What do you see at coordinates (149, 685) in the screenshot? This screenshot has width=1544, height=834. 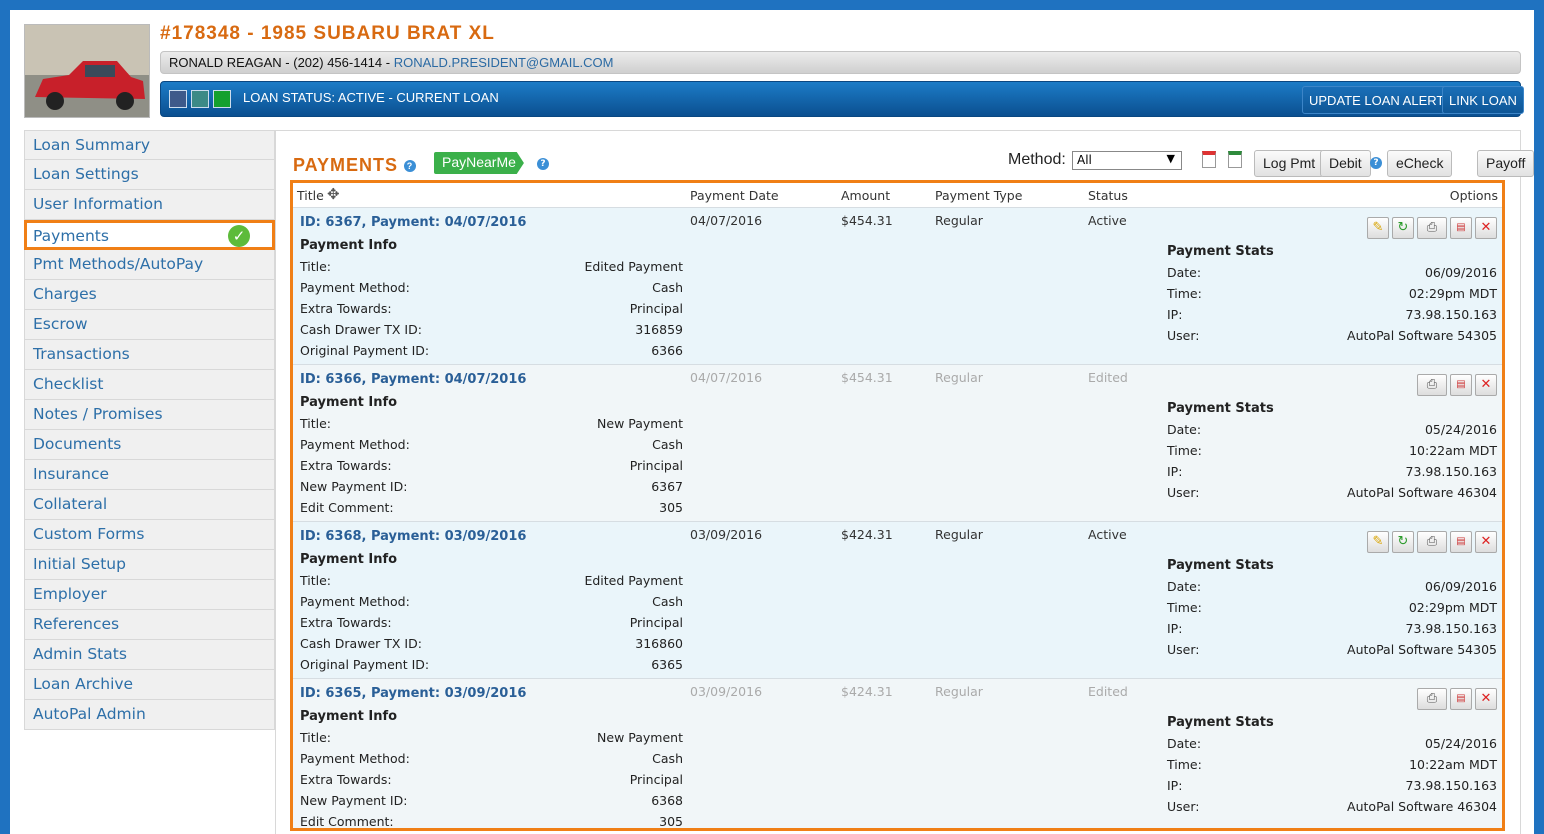 I see `sidebar-item-loan-archive: Loan Archive` at bounding box center [149, 685].